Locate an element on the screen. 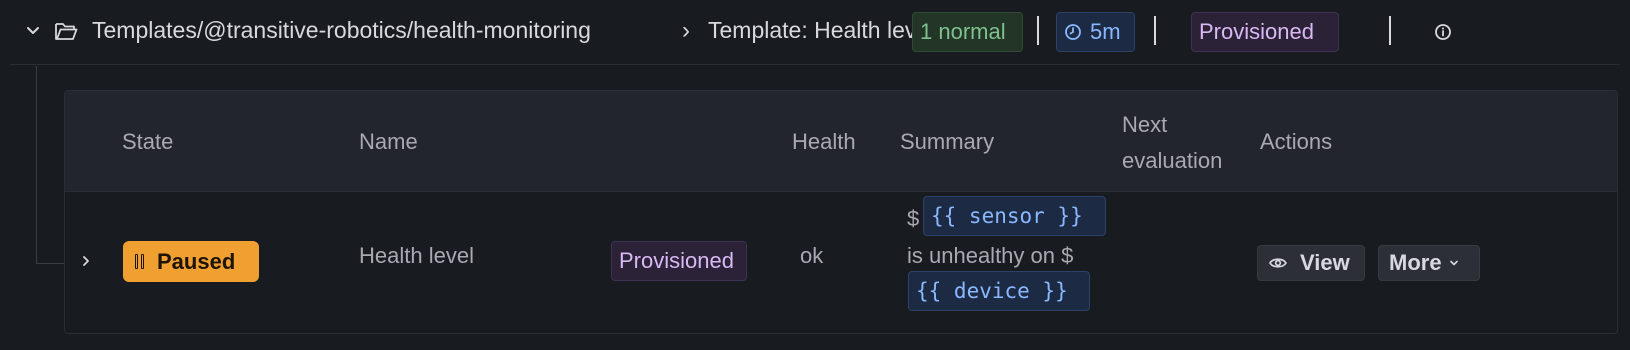 The height and width of the screenshot is (350, 1630). column-header-state: State is located at coordinates (148, 141).